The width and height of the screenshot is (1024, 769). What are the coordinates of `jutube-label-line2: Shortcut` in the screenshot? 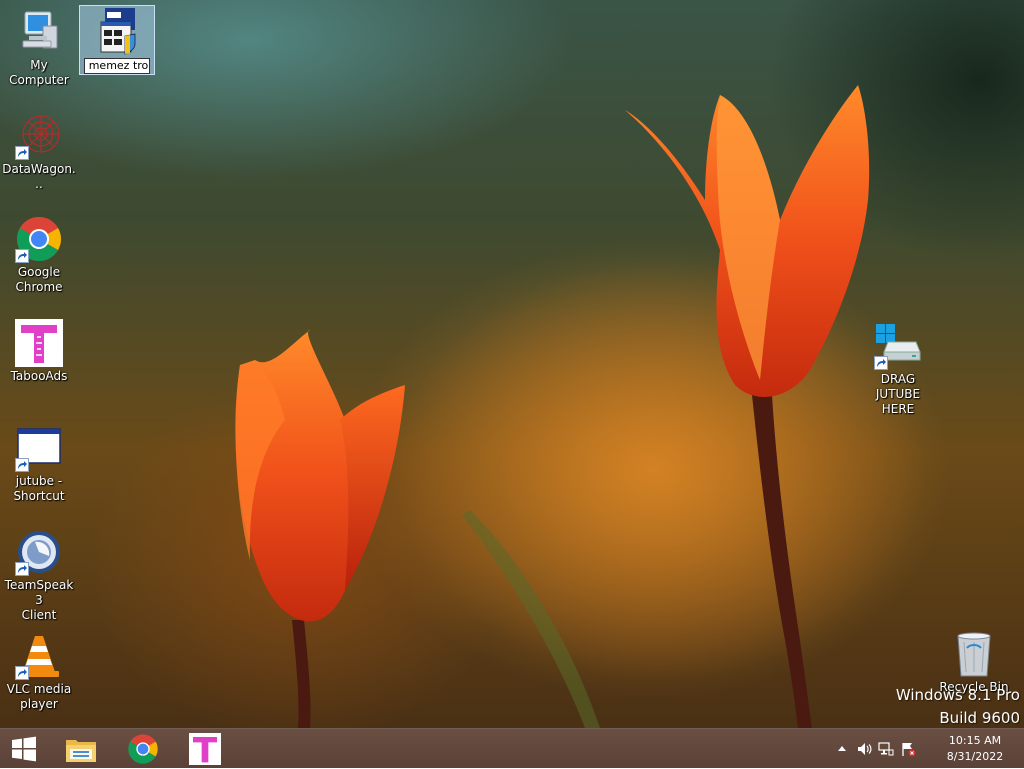 It's located at (39, 496).